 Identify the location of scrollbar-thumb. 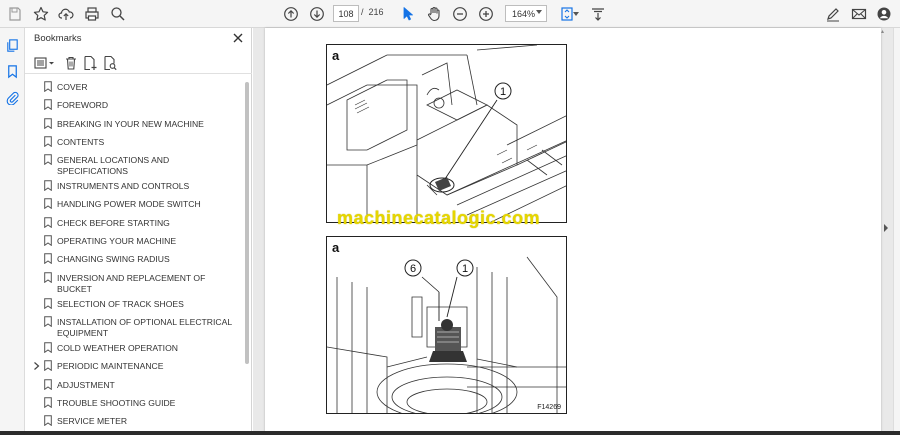
(247, 223).